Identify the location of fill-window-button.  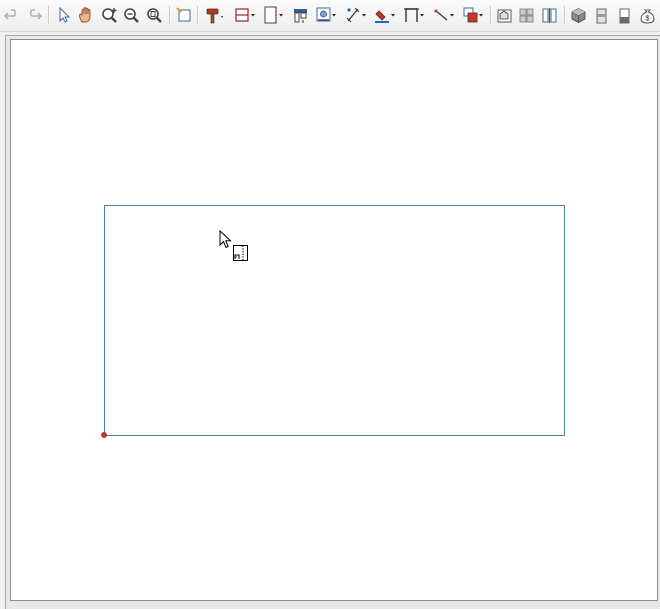
(154, 15).